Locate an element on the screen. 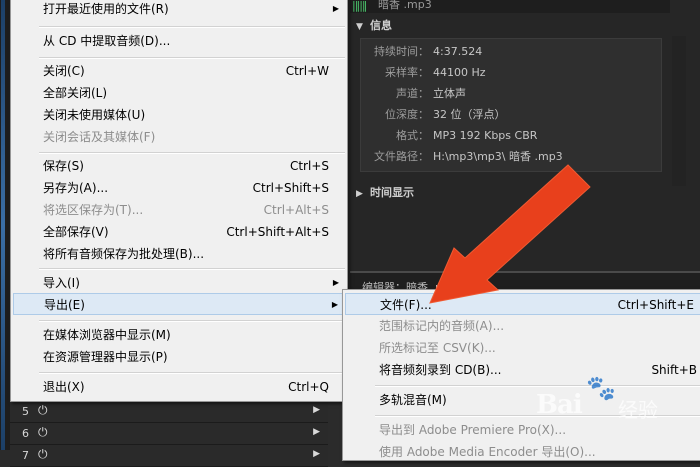 Image resolution: width=700 pixels, height=467 pixels. info-row-sample-rate: 采样率： 44100 Hz is located at coordinates (511, 73).